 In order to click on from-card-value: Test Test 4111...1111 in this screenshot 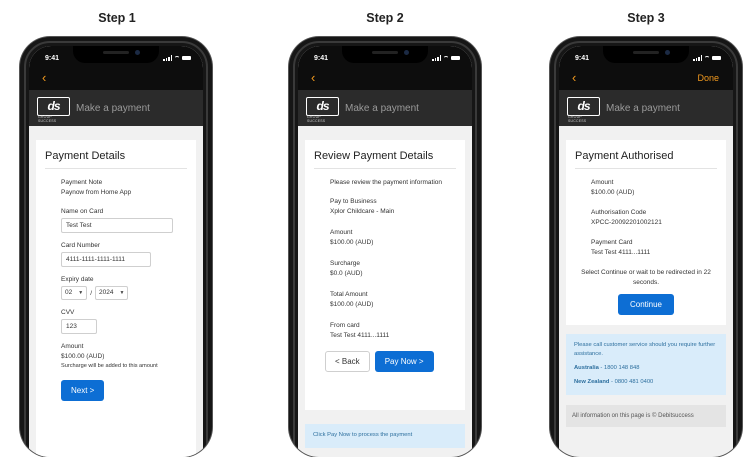, I will do `click(360, 335)`.